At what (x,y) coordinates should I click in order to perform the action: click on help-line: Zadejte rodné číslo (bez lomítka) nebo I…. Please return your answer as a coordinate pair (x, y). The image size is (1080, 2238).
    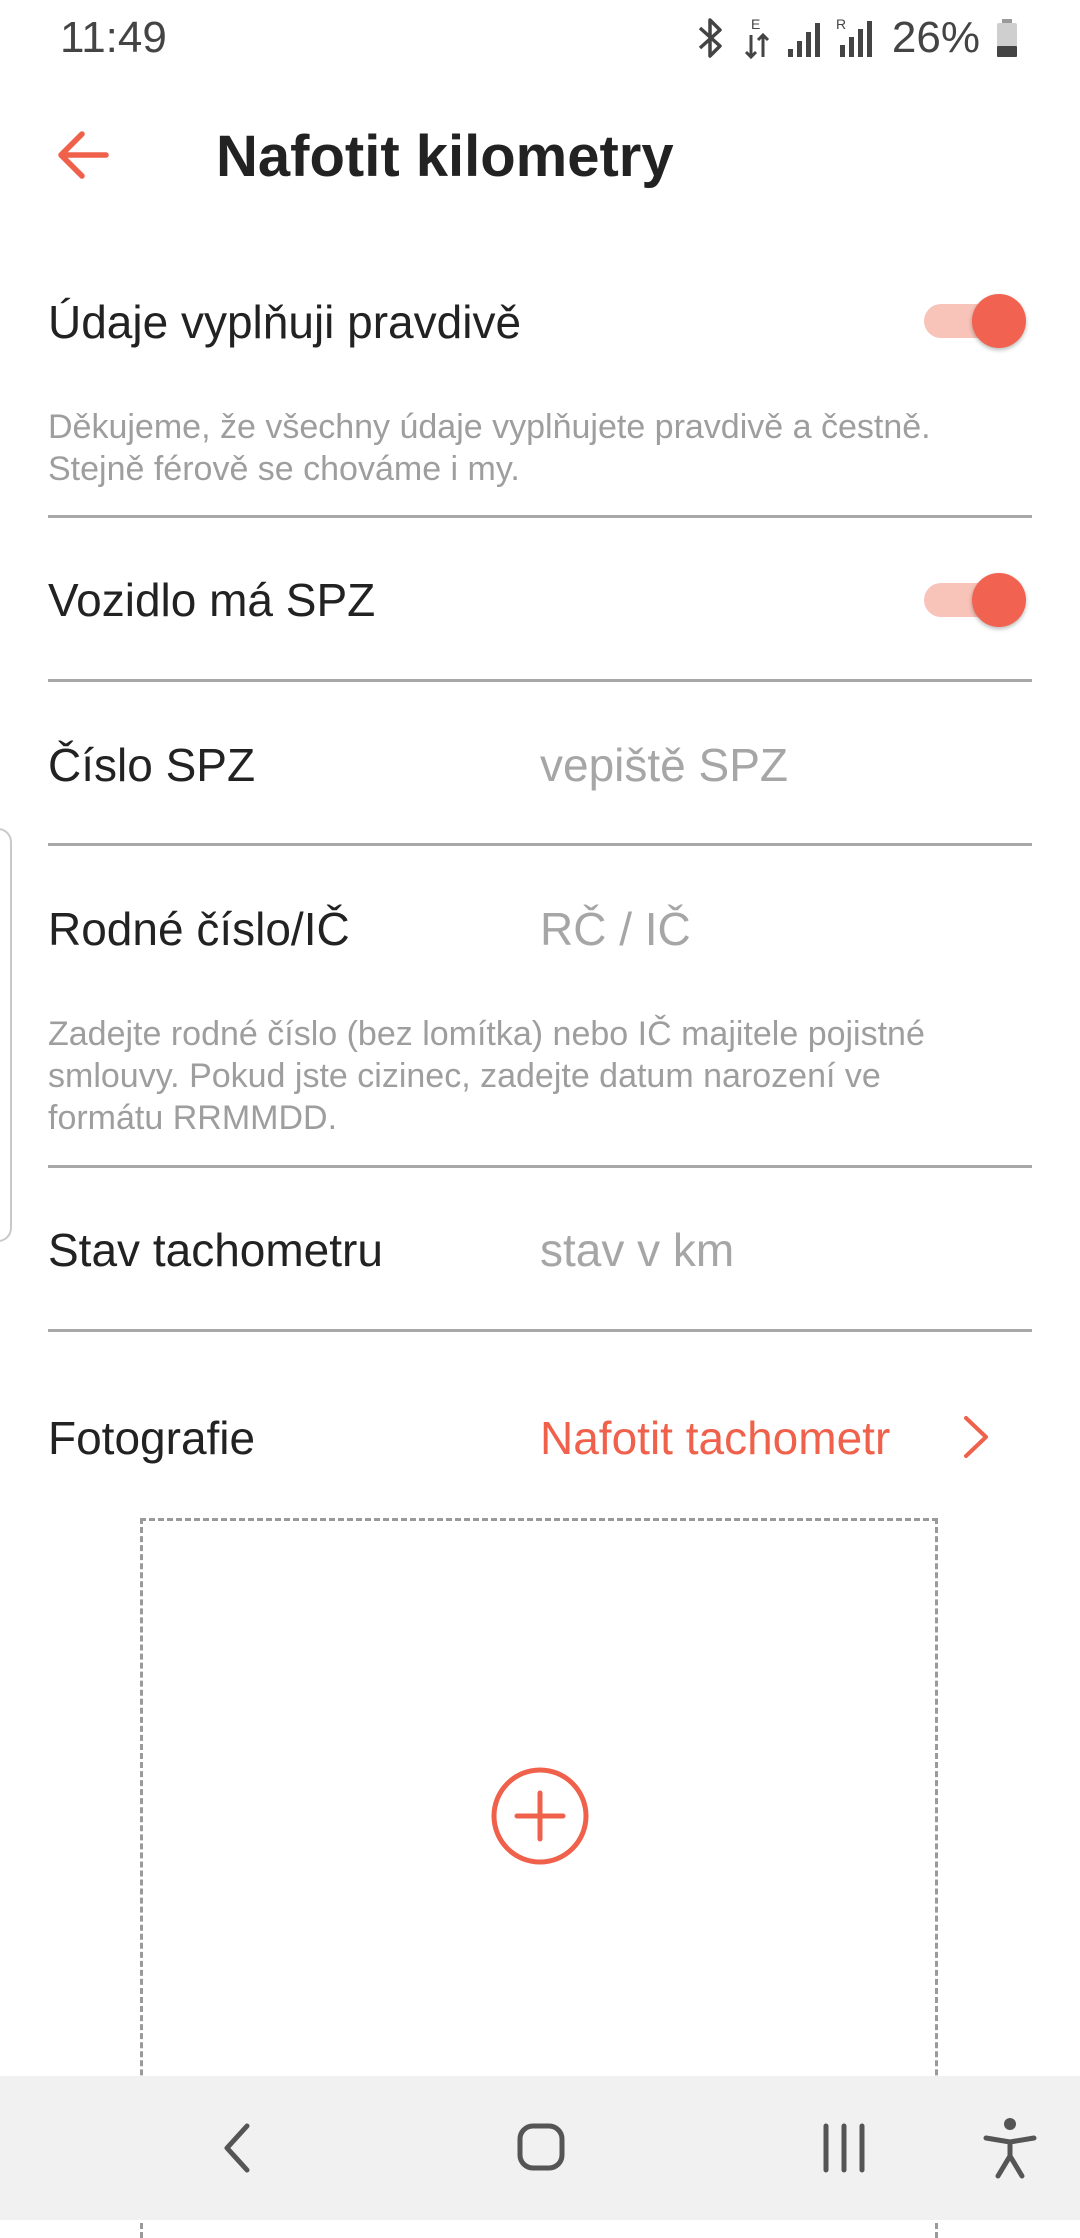
    Looking at the image, I should click on (486, 1034).